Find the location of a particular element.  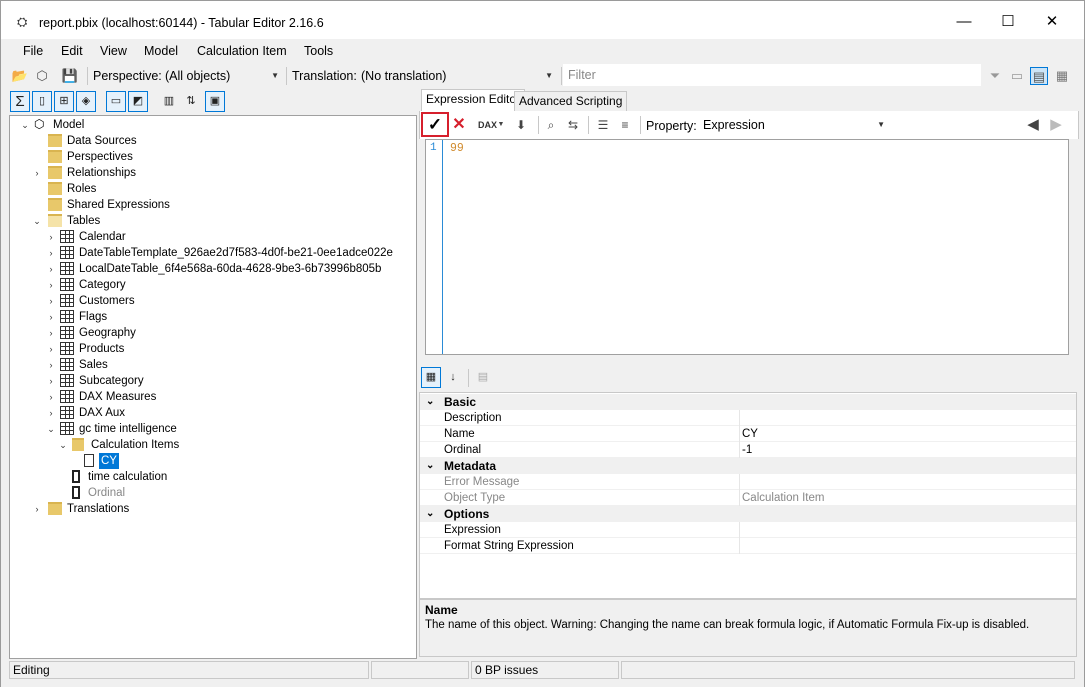

tree-node-data-sources: Data Sources is located at coordinates (144, 141).